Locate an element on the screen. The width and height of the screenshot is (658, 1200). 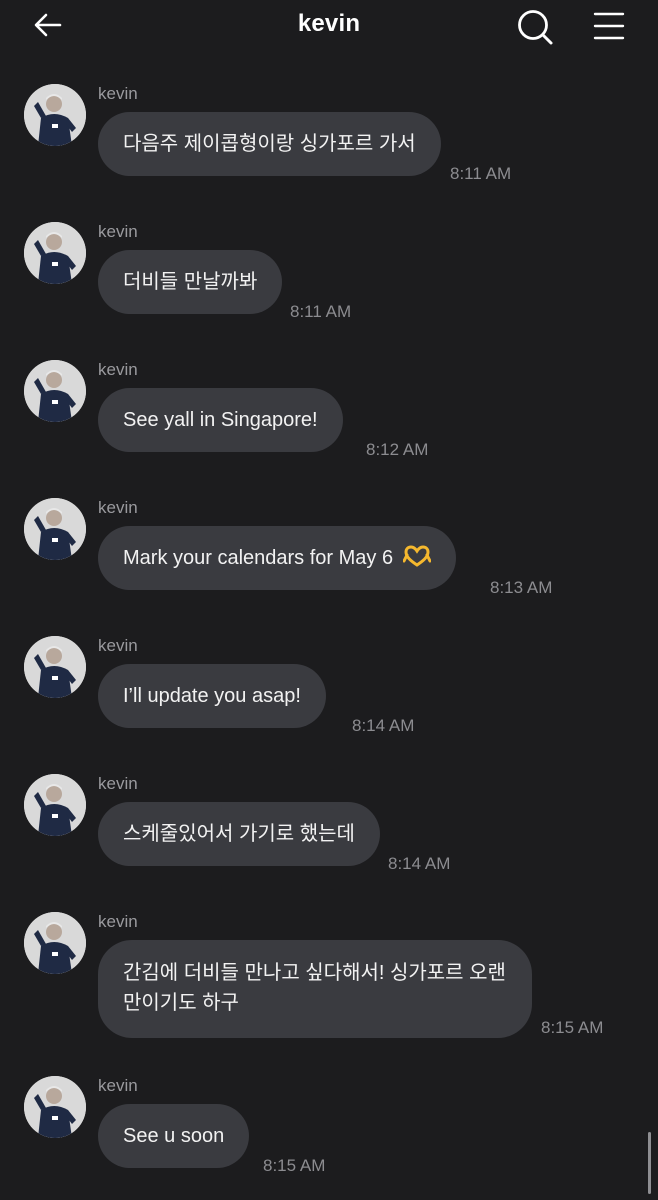
heart-hands-emoji is located at coordinates (416, 556).